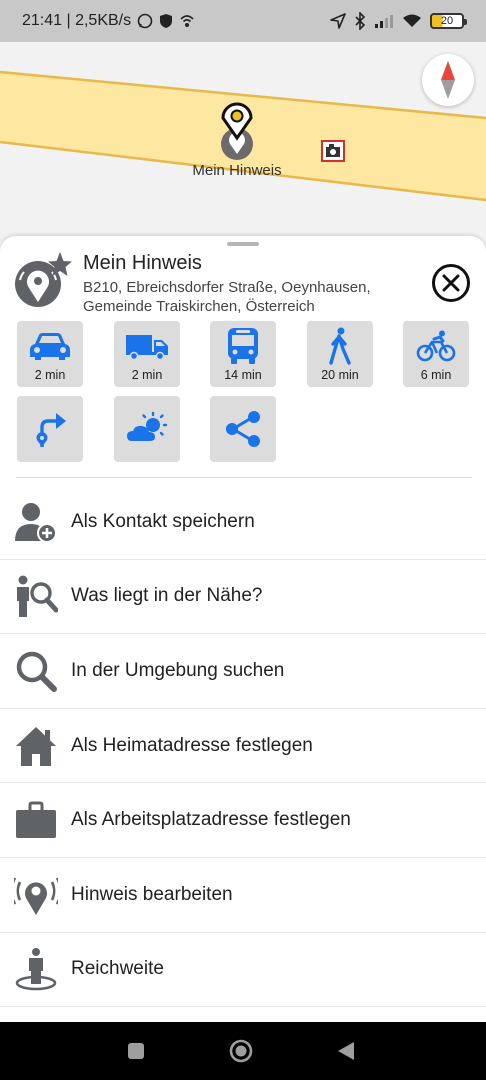 The height and width of the screenshot is (1080, 486). Describe the element at coordinates (243, 346) in the screenshot. I see `bus-icon` at that location.